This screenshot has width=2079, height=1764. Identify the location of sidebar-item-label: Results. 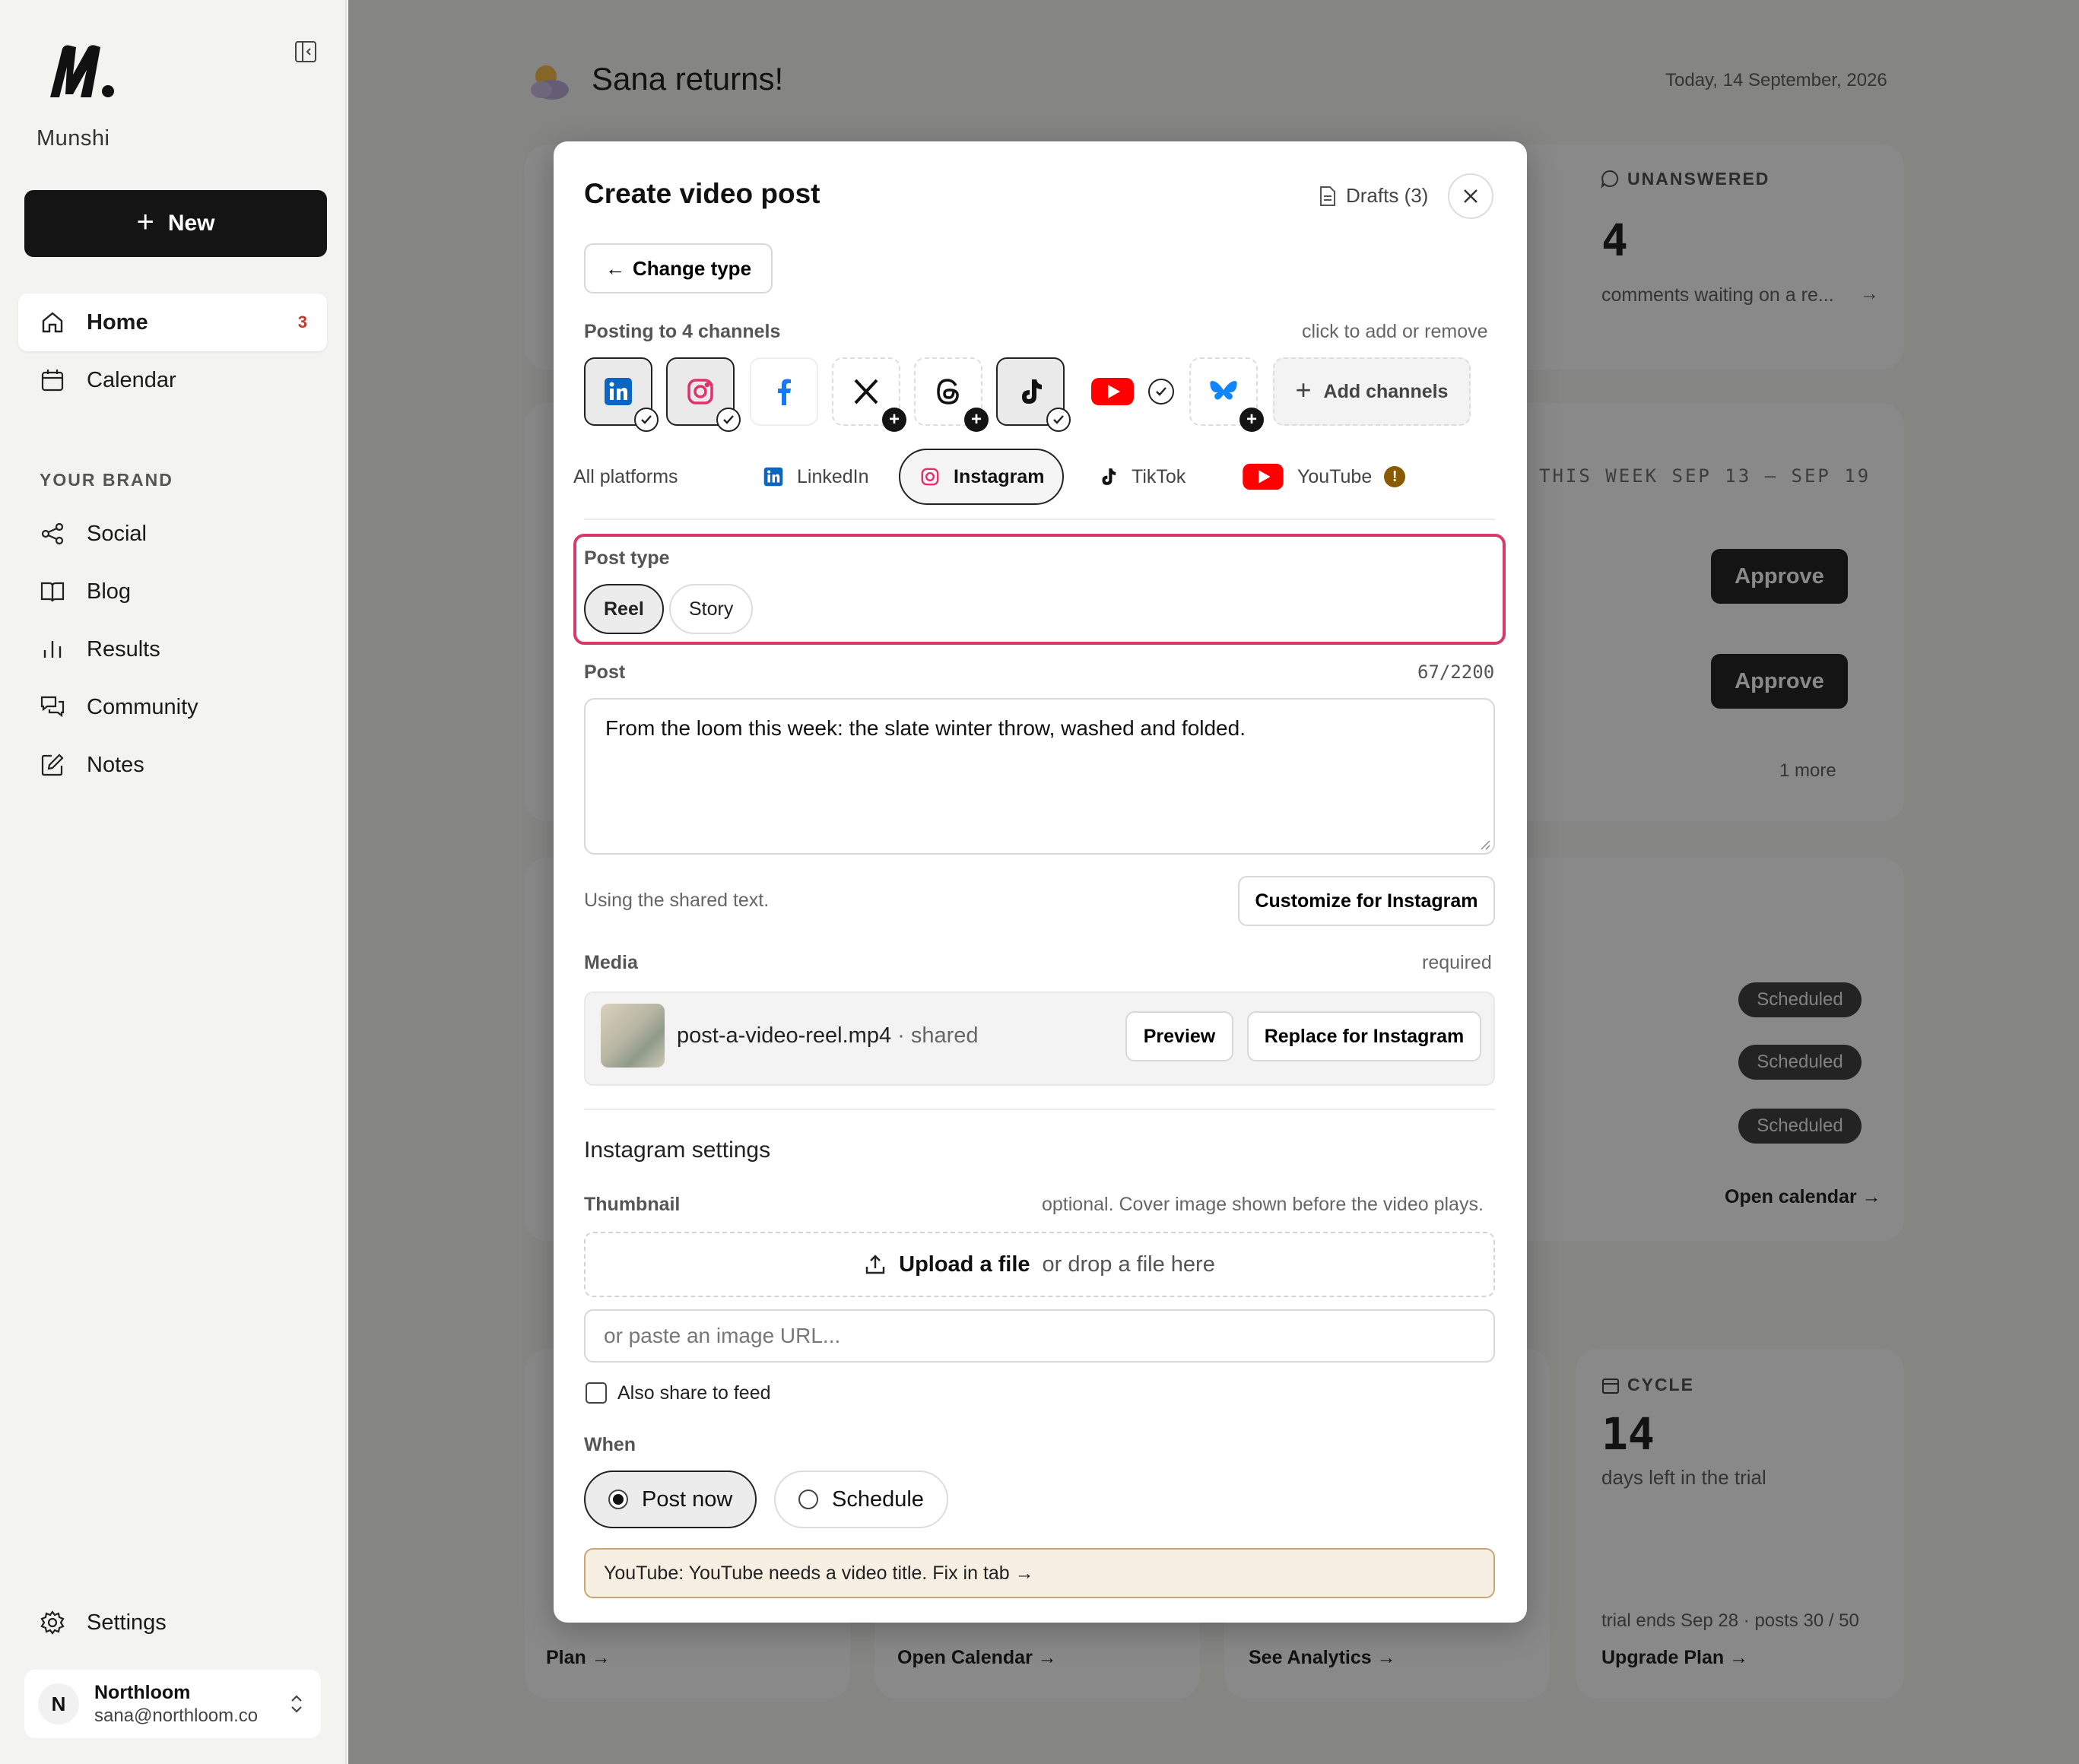
(123, 649).